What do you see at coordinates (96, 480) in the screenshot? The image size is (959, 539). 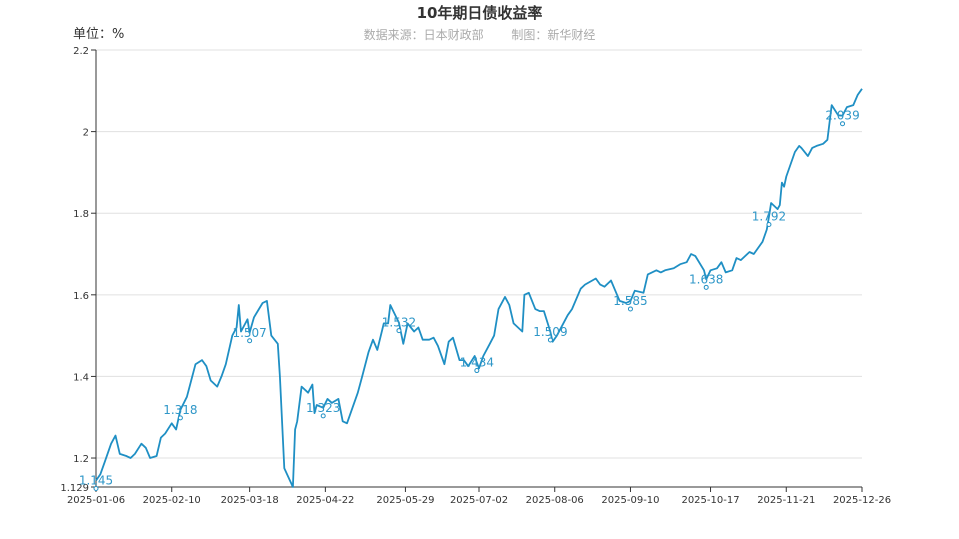 I see `data-label: 1.145` at bounding box center [96, 480].